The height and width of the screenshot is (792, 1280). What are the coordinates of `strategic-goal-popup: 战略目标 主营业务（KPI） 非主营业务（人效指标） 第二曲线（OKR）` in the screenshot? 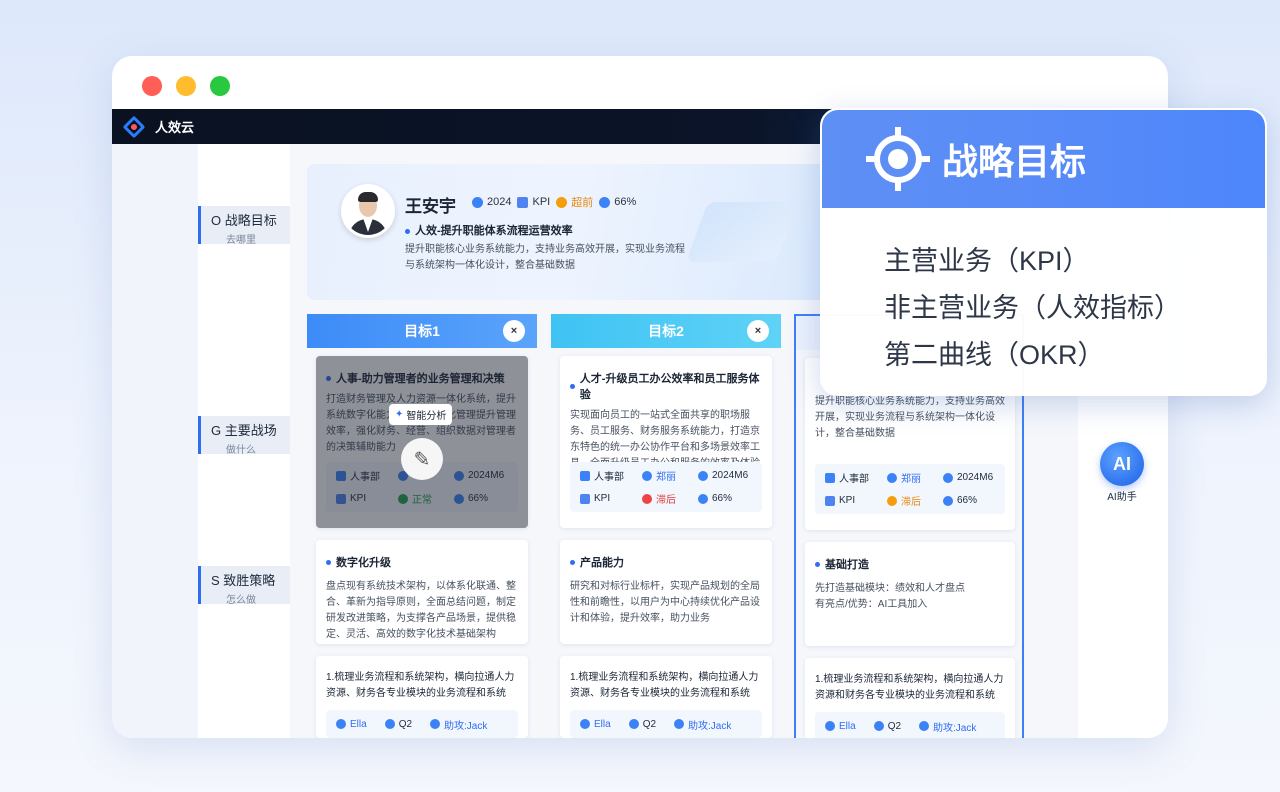 It's located at (1043, 252).